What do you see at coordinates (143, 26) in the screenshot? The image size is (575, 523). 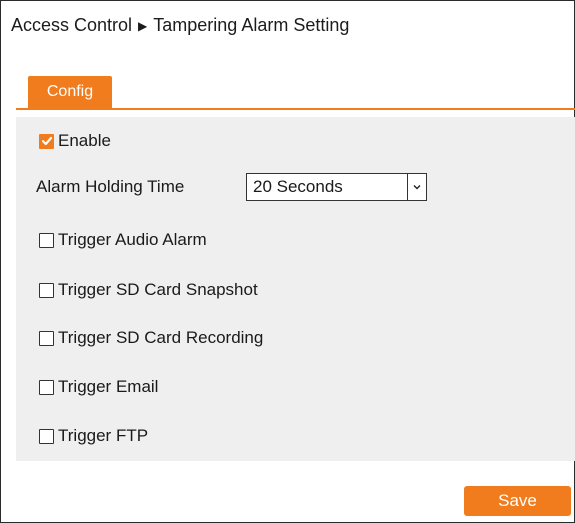 I see `triangle-right-icon: ▶` at bounding box center [143, 26].